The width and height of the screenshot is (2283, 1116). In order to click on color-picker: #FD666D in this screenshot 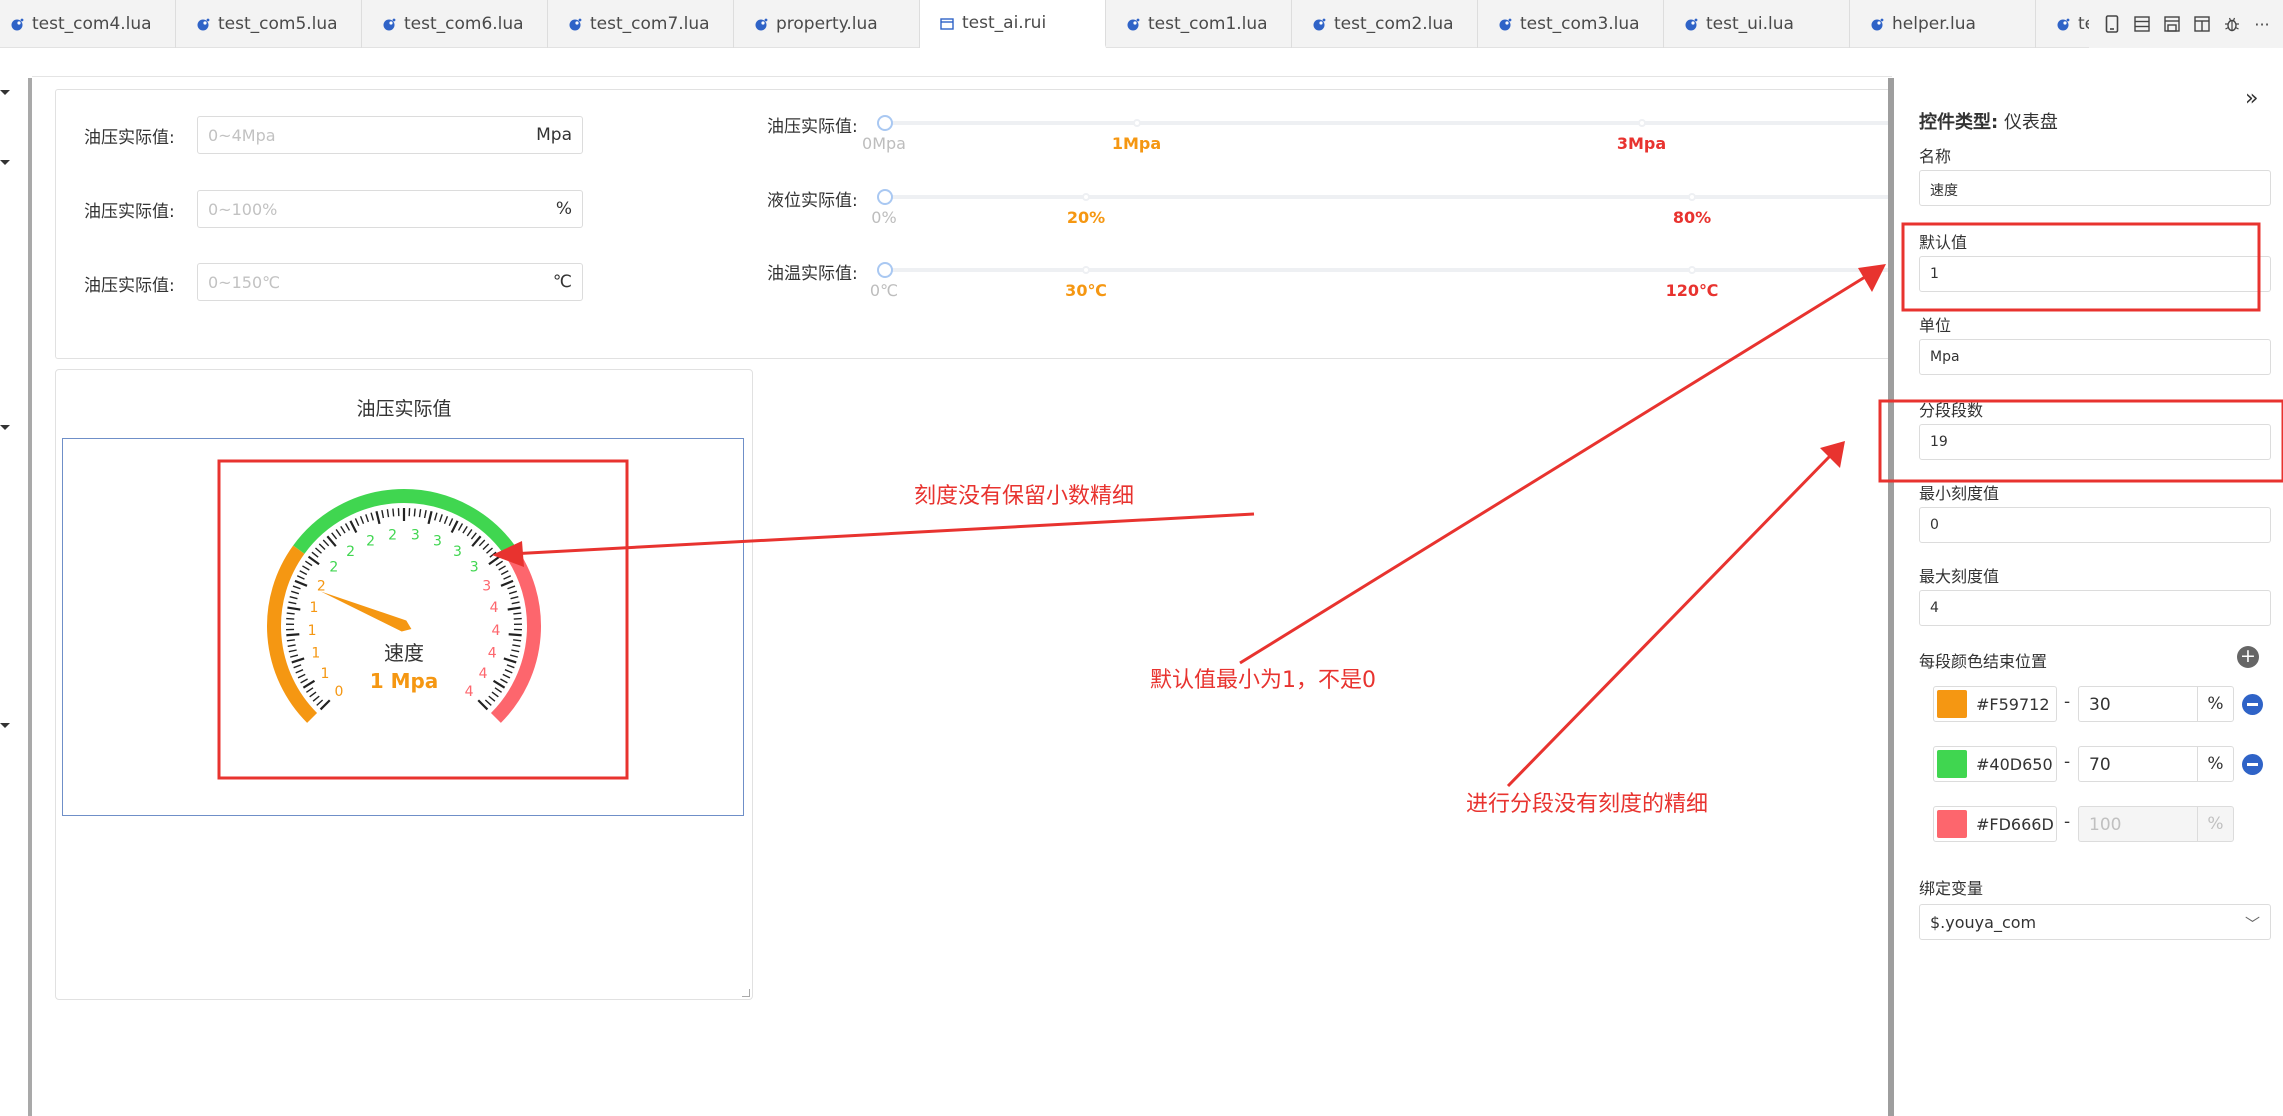, I will do `click(1995, 824)`.